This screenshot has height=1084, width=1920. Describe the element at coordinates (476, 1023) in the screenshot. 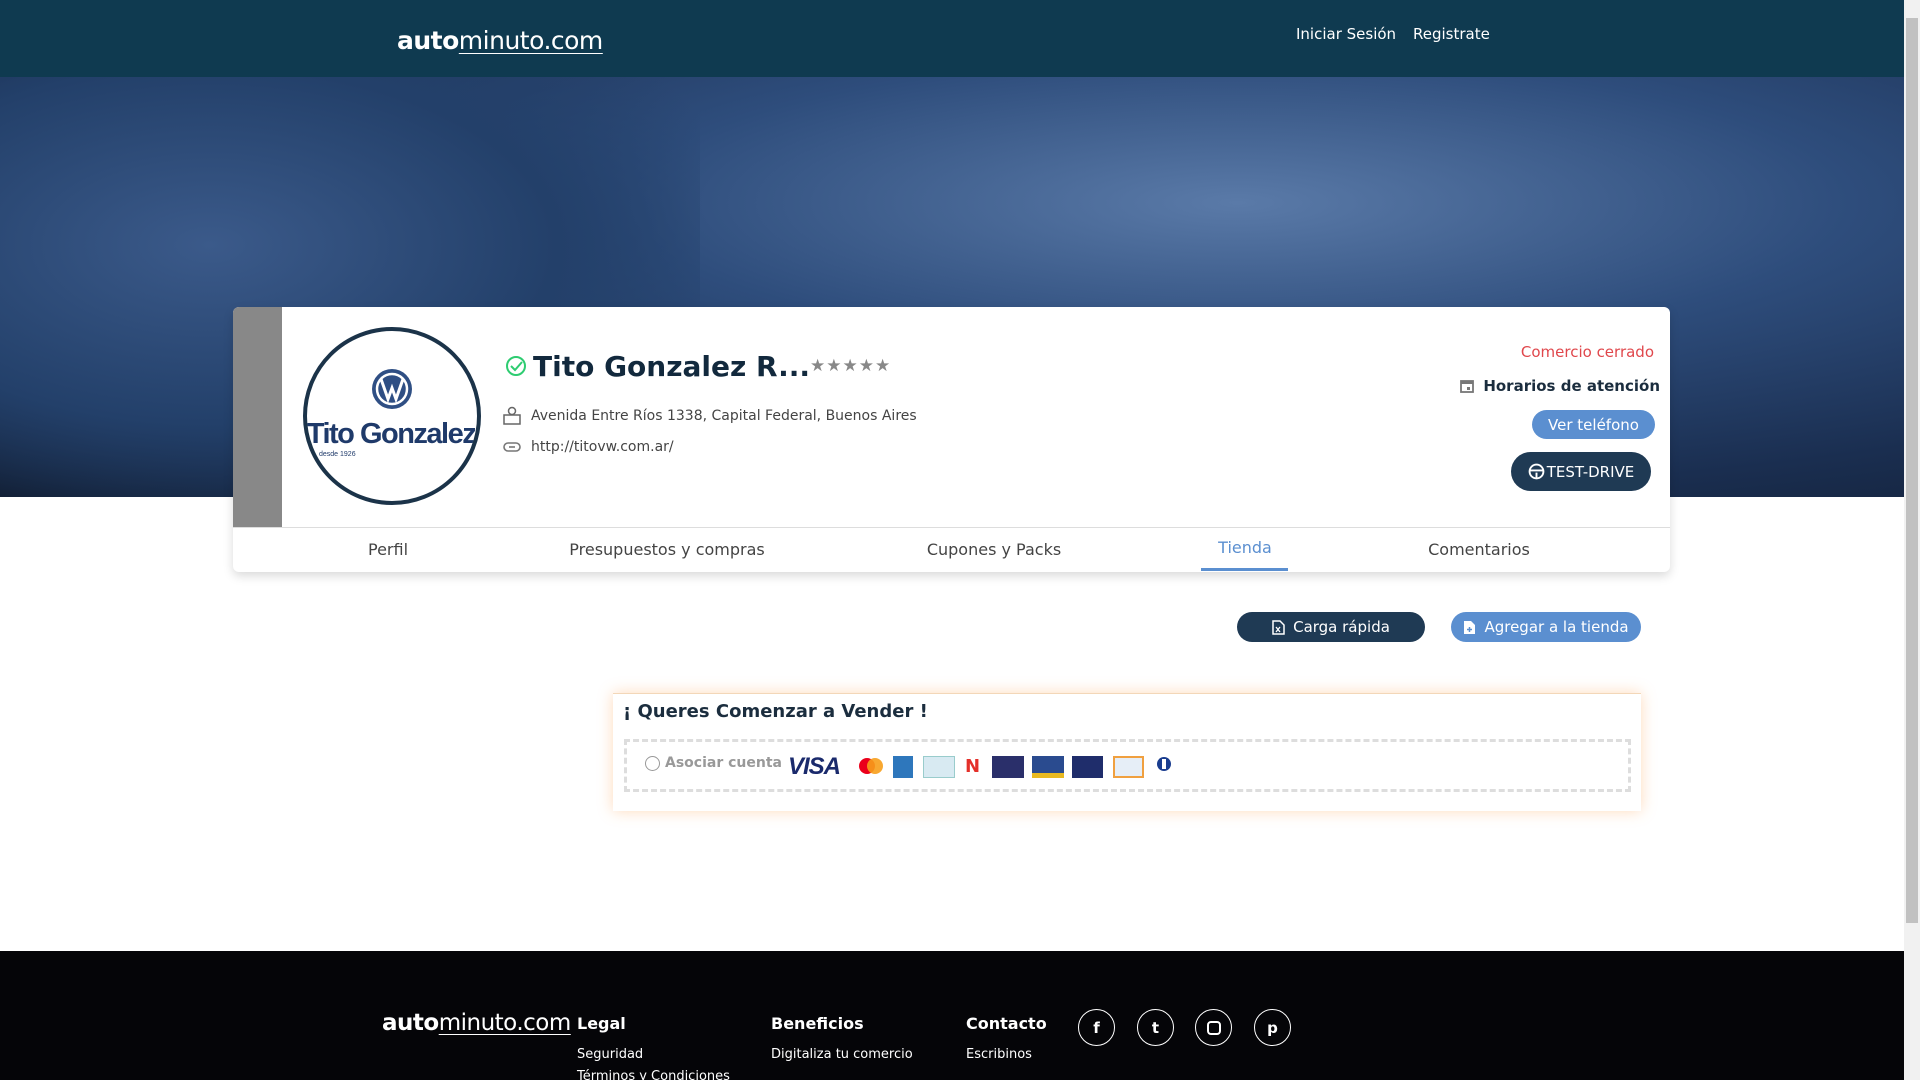

I see `footer-logo: autominuto.com` at that location.